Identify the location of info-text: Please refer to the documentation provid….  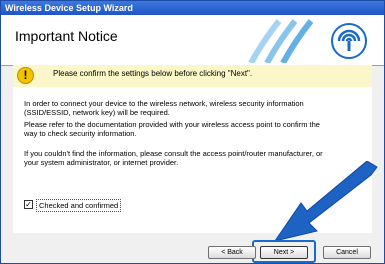
(172, 124).